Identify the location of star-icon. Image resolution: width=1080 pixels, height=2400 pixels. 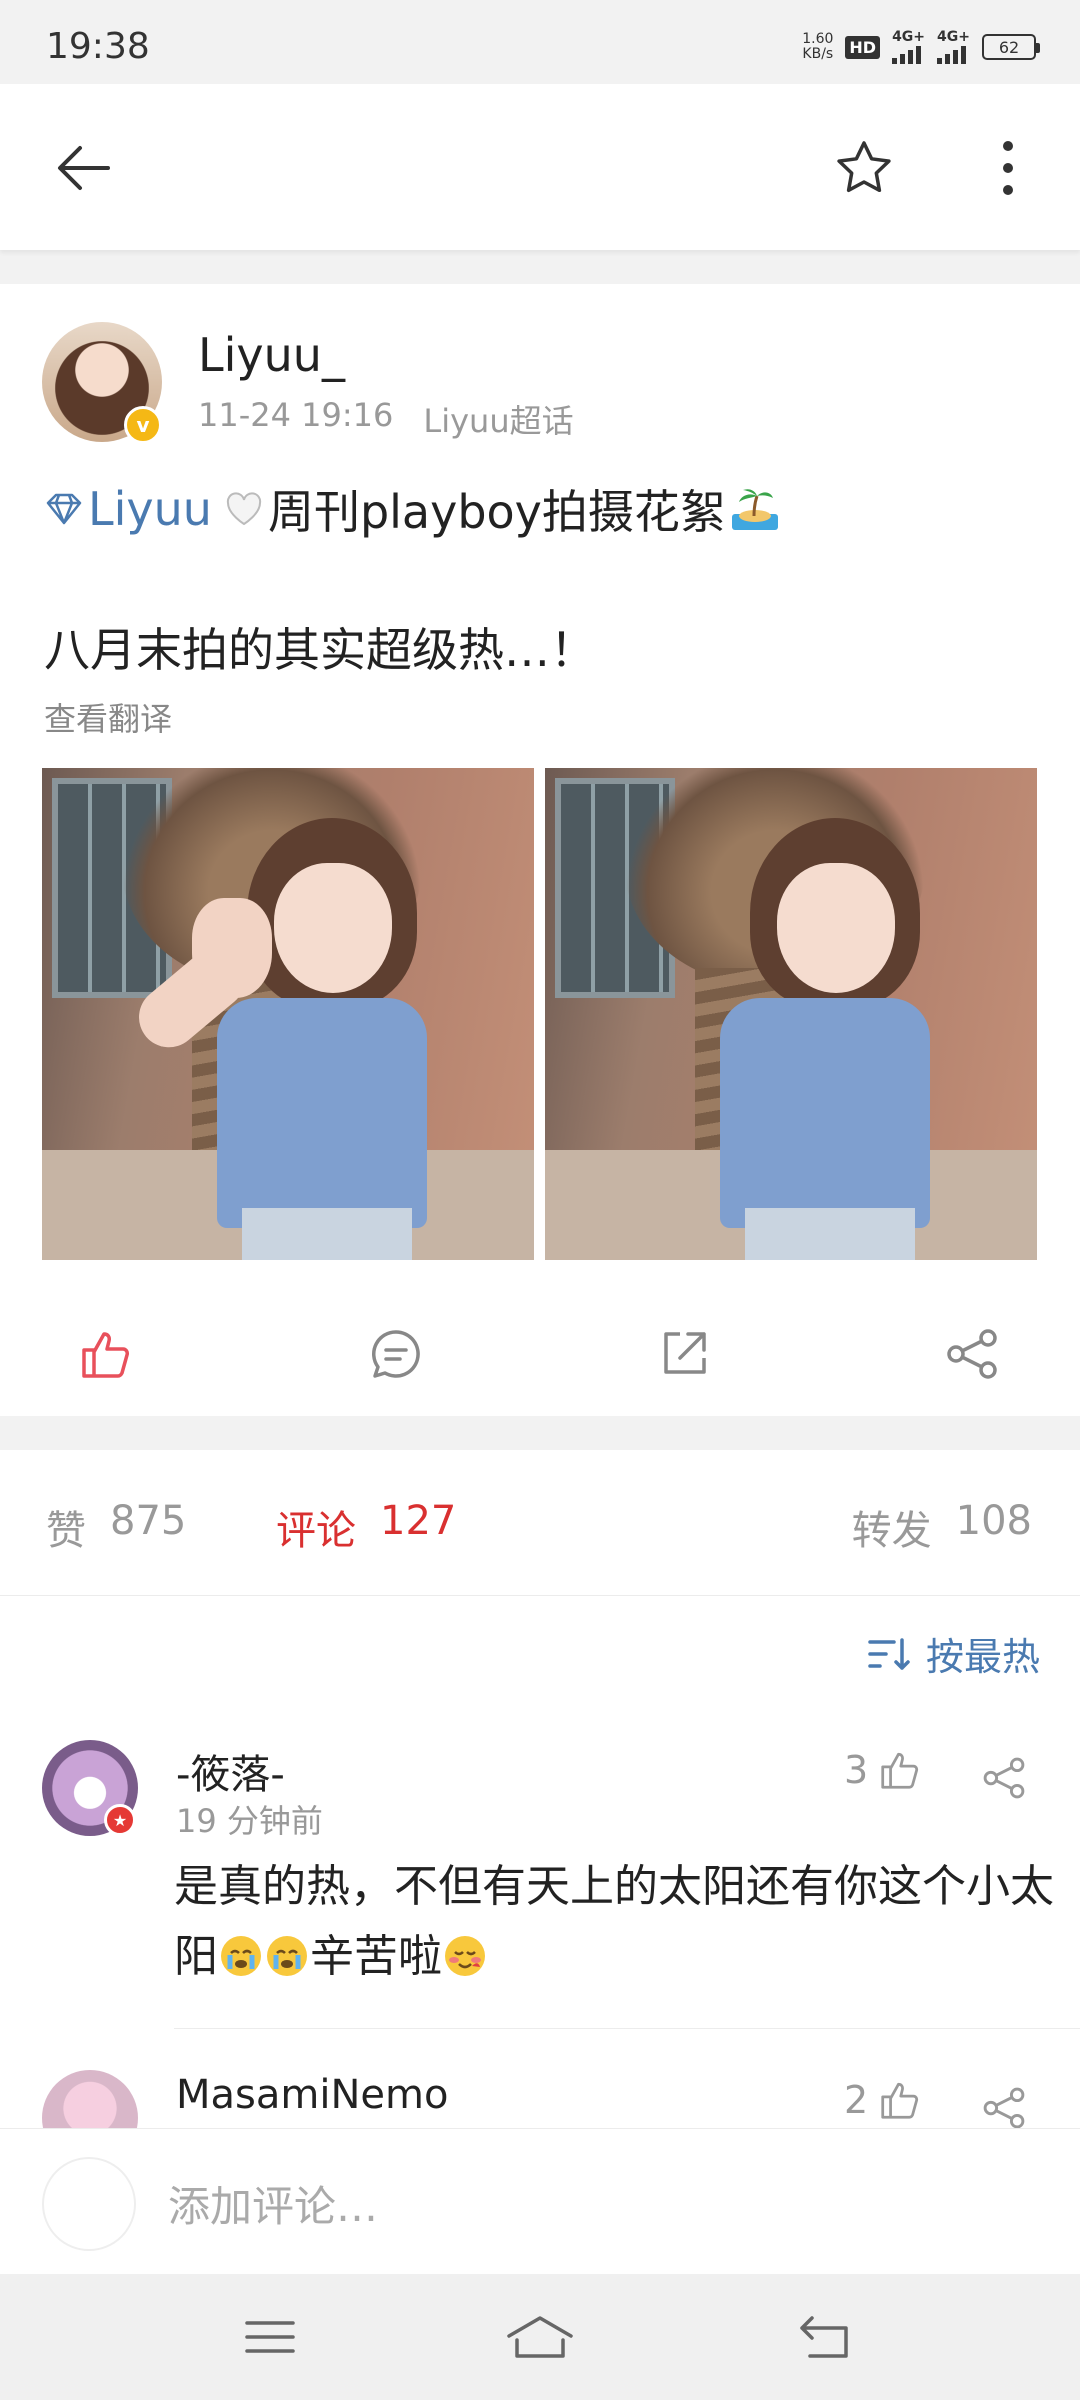
(864, 167).